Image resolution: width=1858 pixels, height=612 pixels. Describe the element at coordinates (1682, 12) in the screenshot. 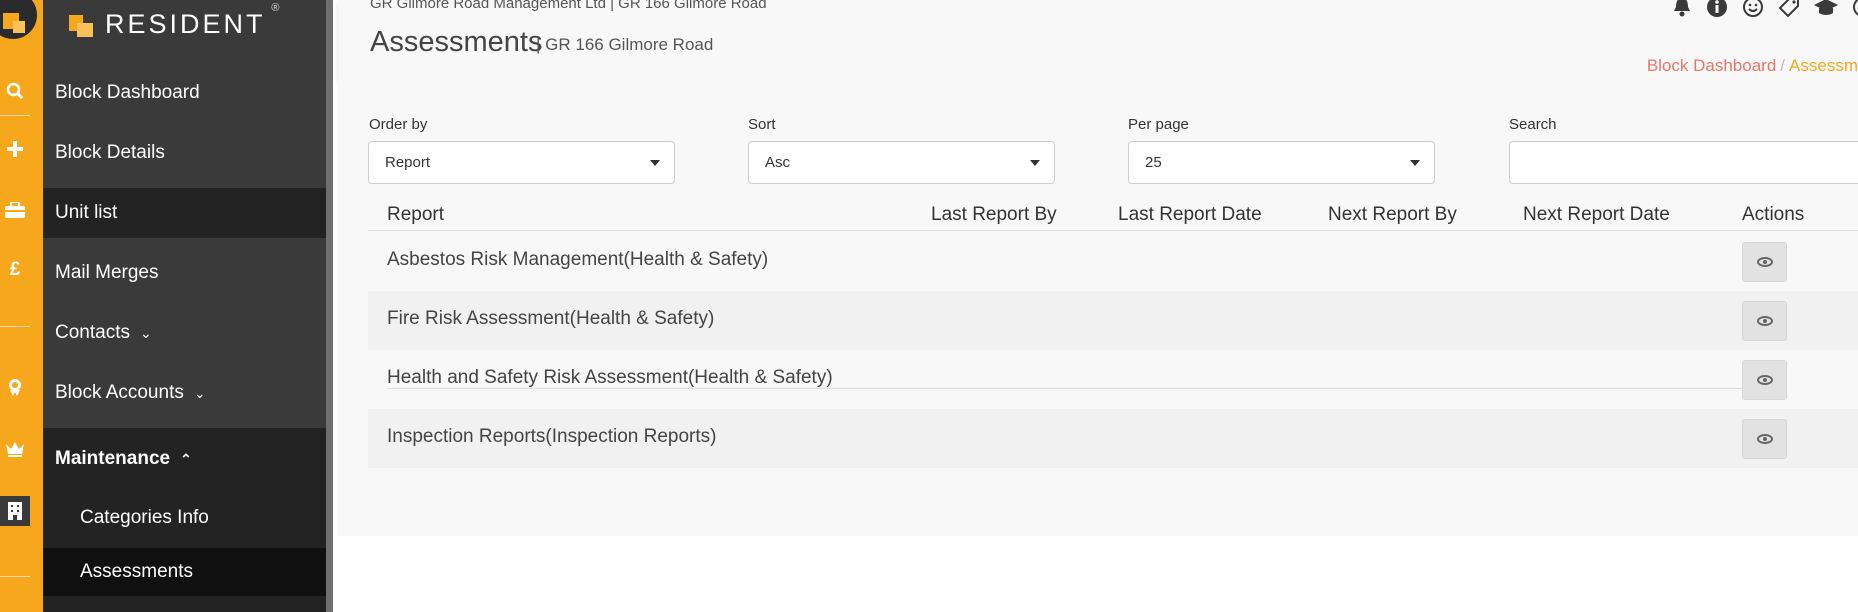

I see `bell-icon` at that location.